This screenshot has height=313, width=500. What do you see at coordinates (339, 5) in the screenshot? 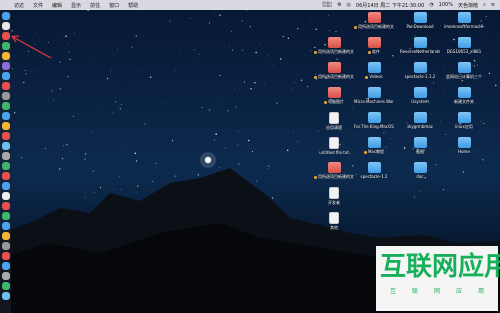
I see `status-icon-1: ⚙` at bounding box center [339, 5].